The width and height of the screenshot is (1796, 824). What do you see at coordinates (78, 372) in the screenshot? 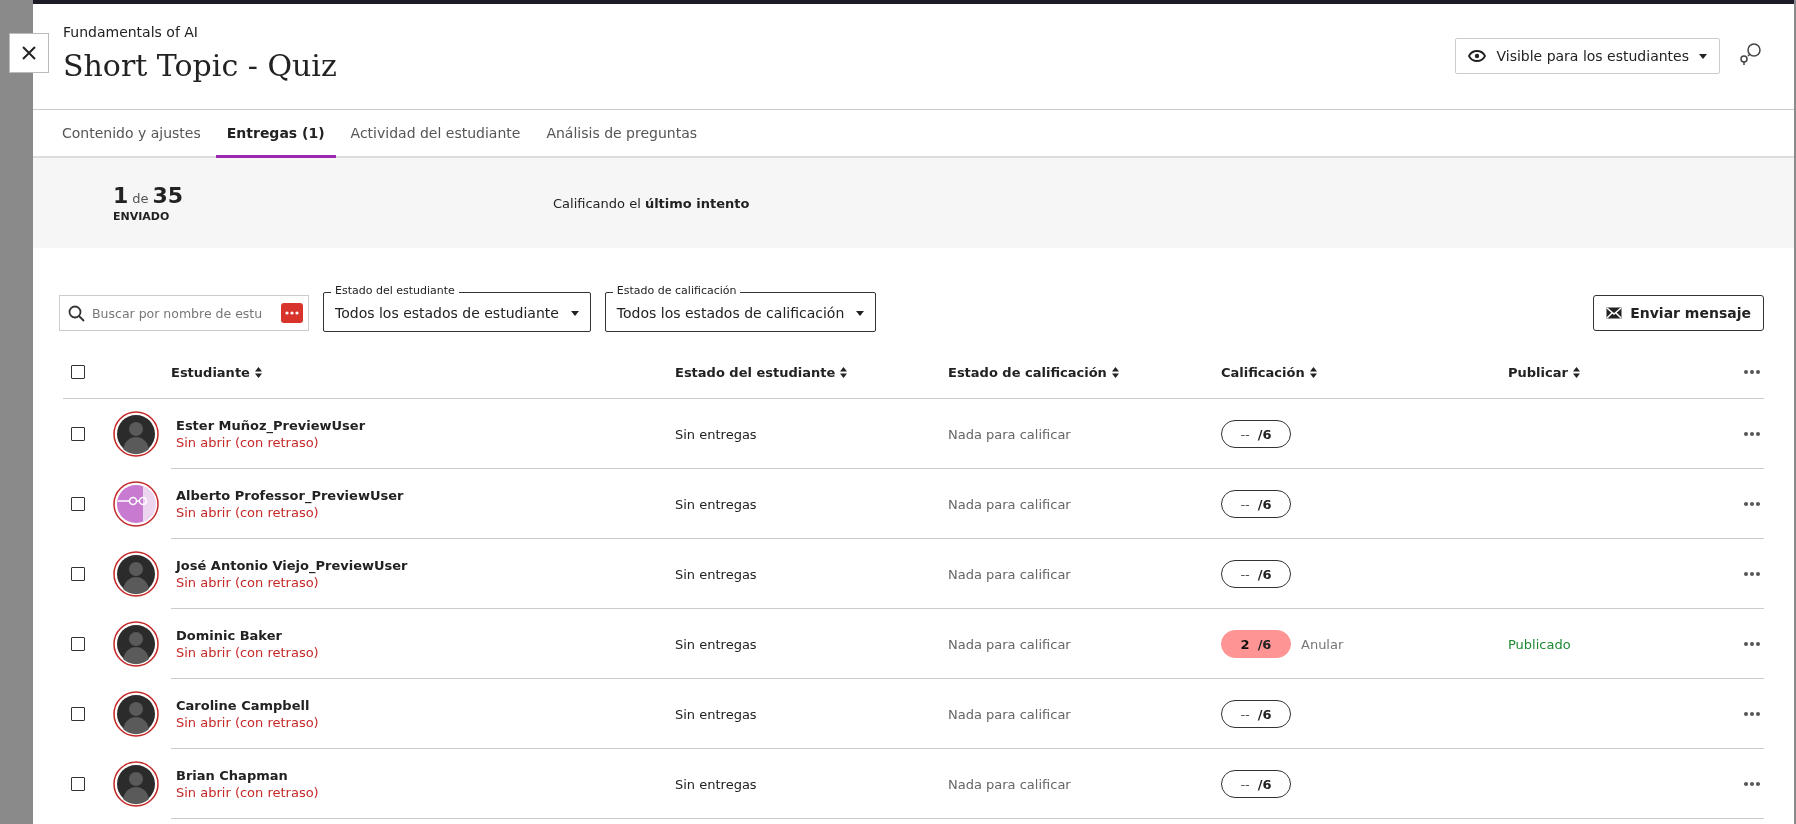
I see `select-all-checkbox` at bounding box center [78, 372].